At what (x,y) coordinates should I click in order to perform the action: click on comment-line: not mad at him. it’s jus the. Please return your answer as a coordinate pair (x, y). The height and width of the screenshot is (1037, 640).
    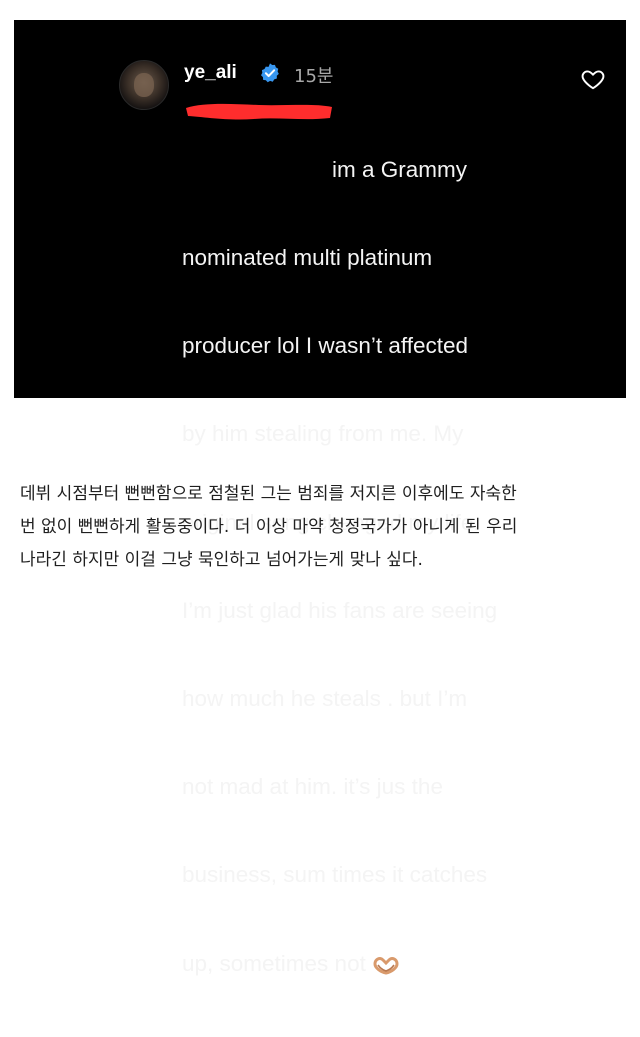
    Looking at the image, I should click on (312, 787).